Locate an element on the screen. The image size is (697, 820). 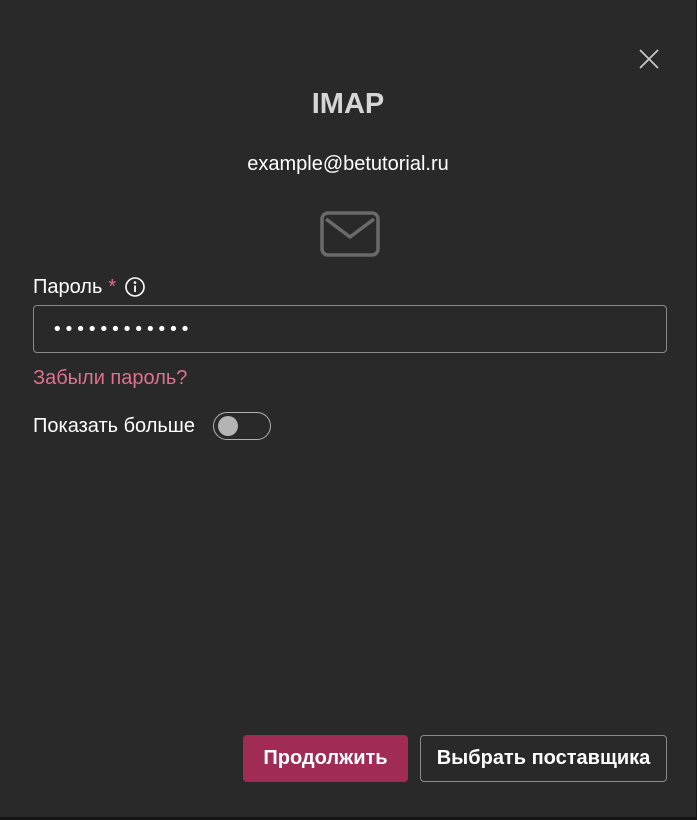
info-icon is located at coordinates (135, 287).